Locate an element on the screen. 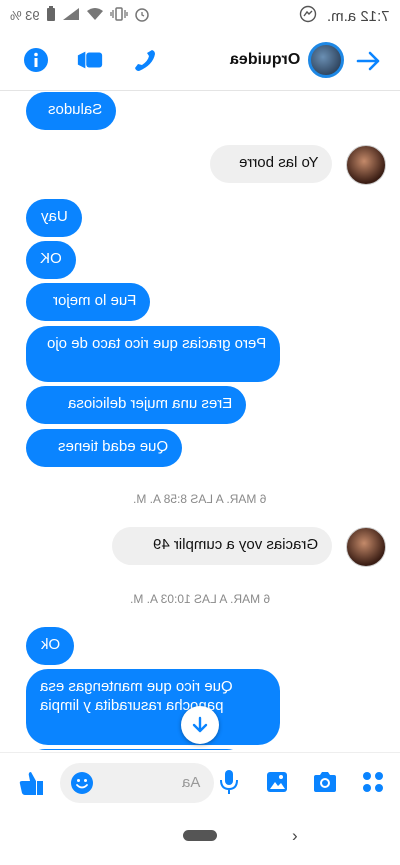 The image size is (400, 865). message-text: Uay is located at coordinates (54, 216).